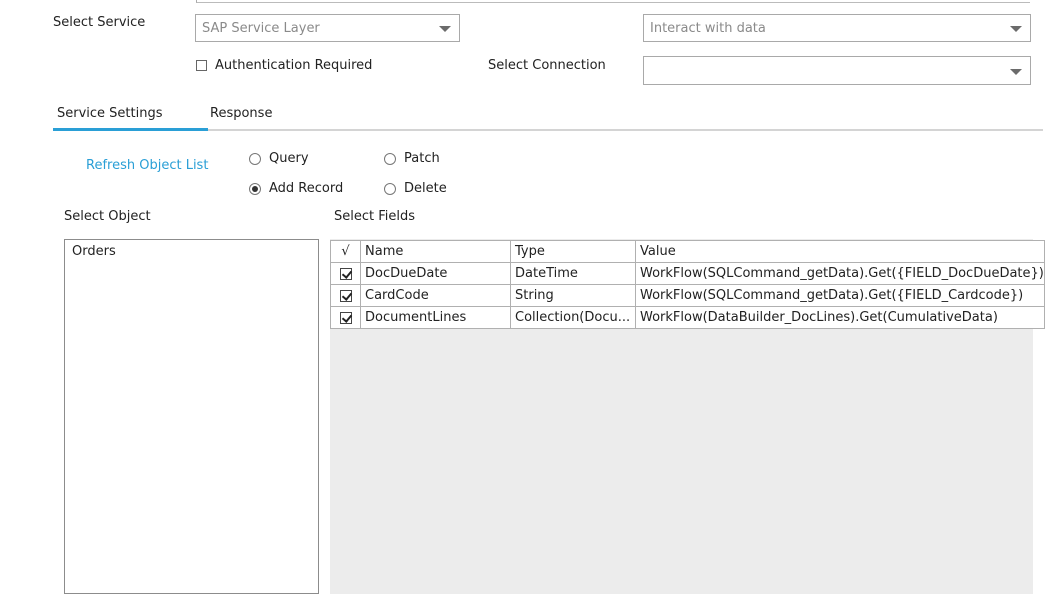  What do you see at coordinates (837, 28) in the screenshot?
I see `mode-dropdown: Interact with data` at bounding box center [837, 28].